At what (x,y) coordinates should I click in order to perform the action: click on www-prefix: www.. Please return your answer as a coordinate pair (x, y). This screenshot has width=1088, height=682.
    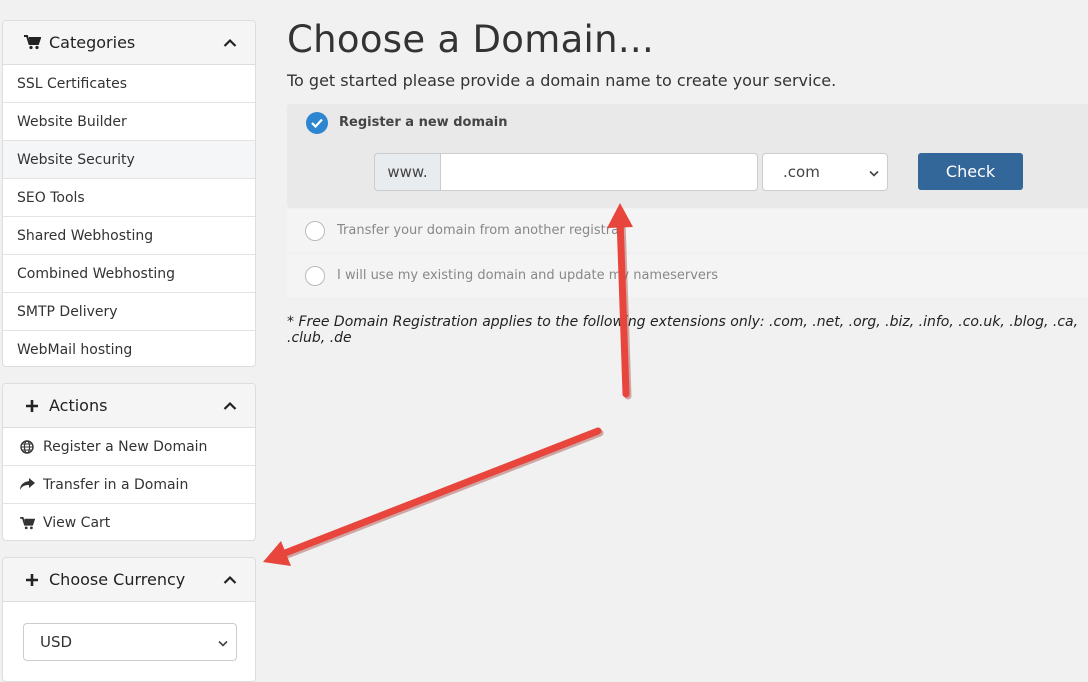
    Looking at the image, I should click on (407, 172).